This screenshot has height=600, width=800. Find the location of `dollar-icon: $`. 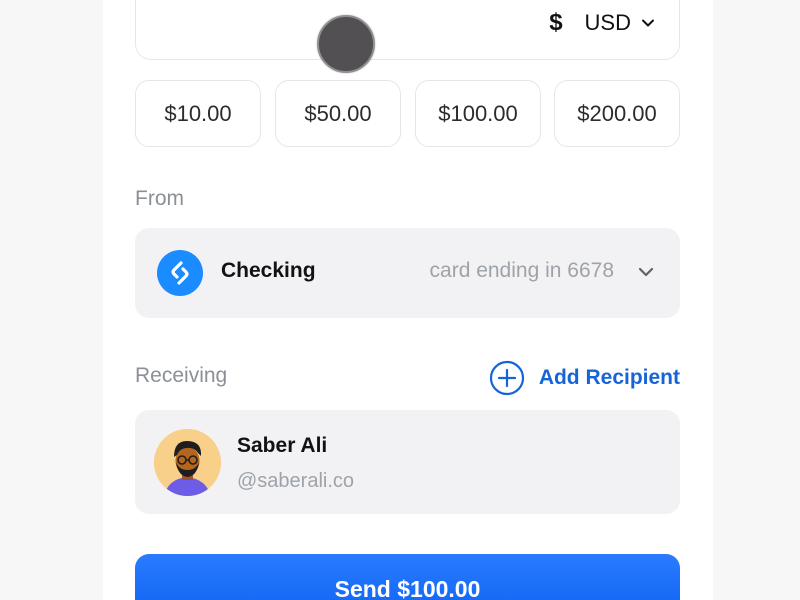

dollar-icon: $ is located at coordinates (556, 22).